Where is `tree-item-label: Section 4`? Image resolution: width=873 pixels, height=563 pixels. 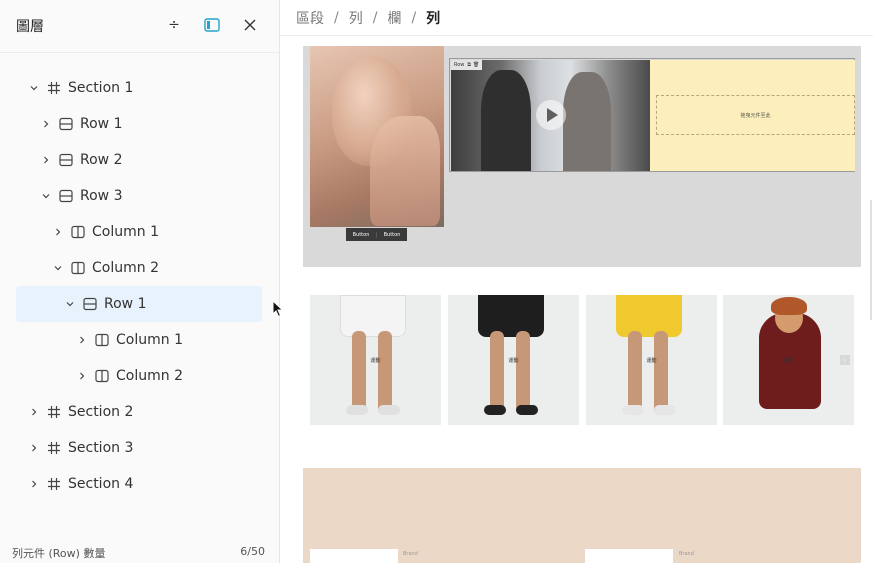
tree-item-label: Section 4 is located at coordinates (101, 484).